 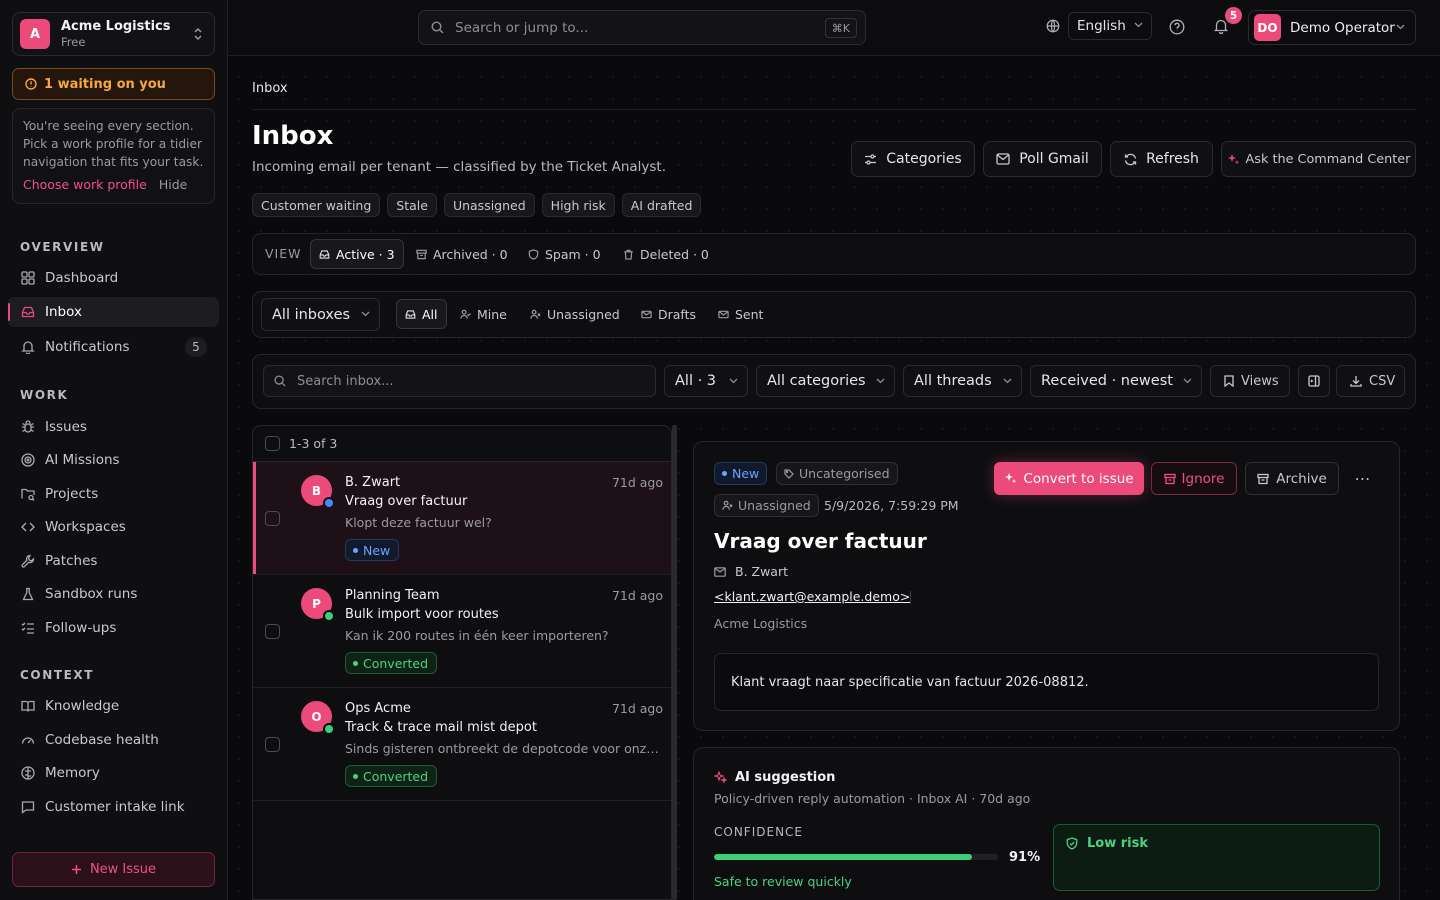 I want to click on risk-label: Low risk, so click(x=1118, y=843).